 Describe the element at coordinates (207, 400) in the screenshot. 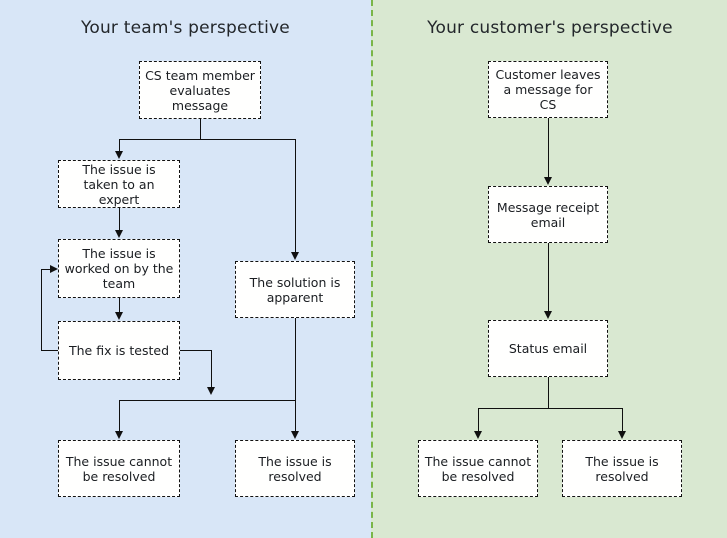

I see `connector-merge-bar` at that location.